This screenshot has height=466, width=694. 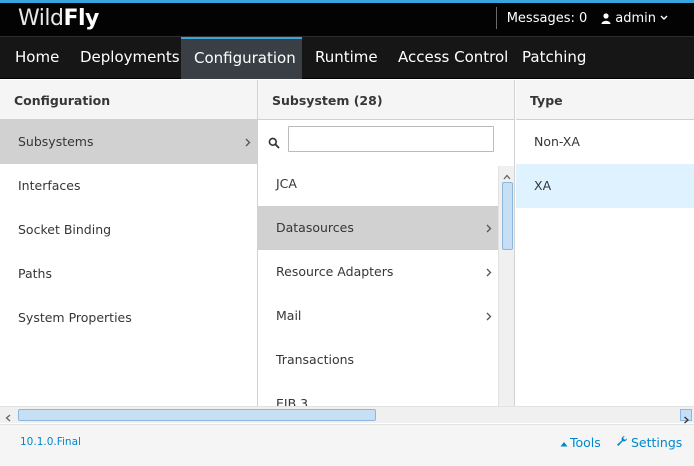 I want to click on subsystem-item-label: Mail, so click(x=289, y=315).